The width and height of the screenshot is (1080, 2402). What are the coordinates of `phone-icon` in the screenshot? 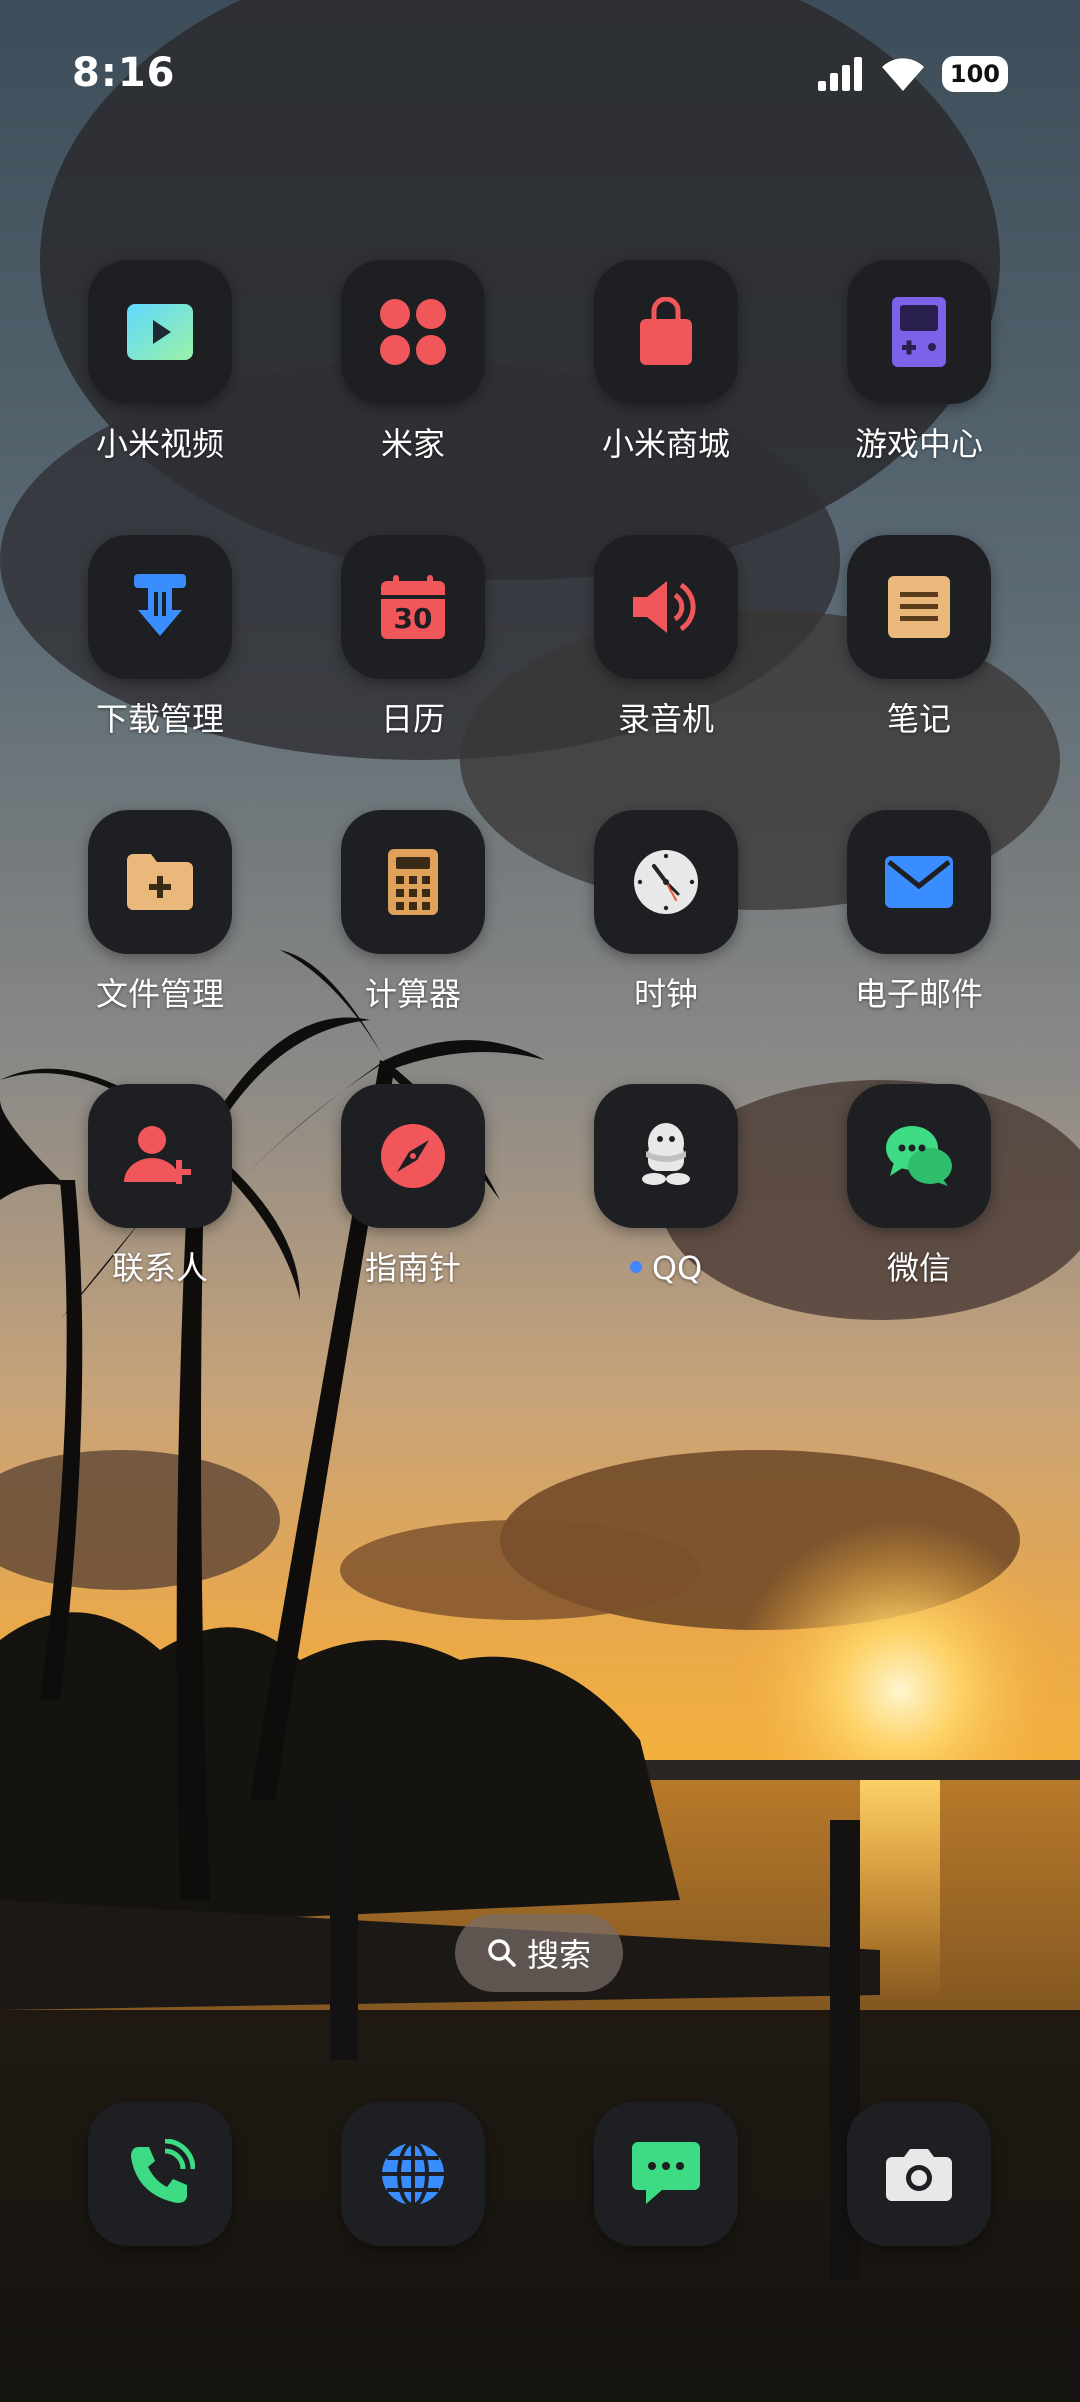 It's located at (163, 2171).